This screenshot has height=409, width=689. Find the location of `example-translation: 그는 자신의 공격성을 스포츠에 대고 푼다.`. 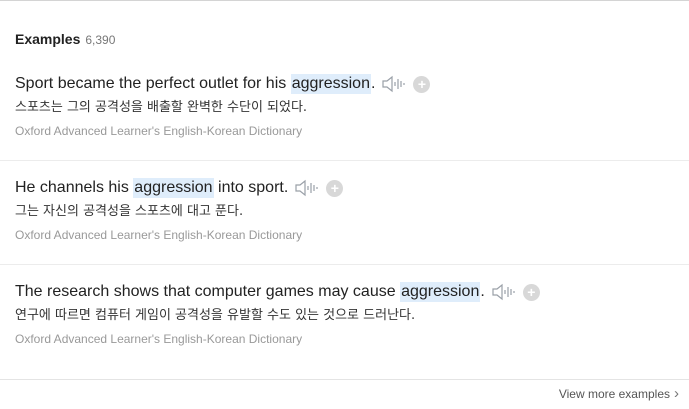

example-translation: 그는 자신의 공격성을 스포츠에 대고 푼다. is located at coordinates (129, 211).